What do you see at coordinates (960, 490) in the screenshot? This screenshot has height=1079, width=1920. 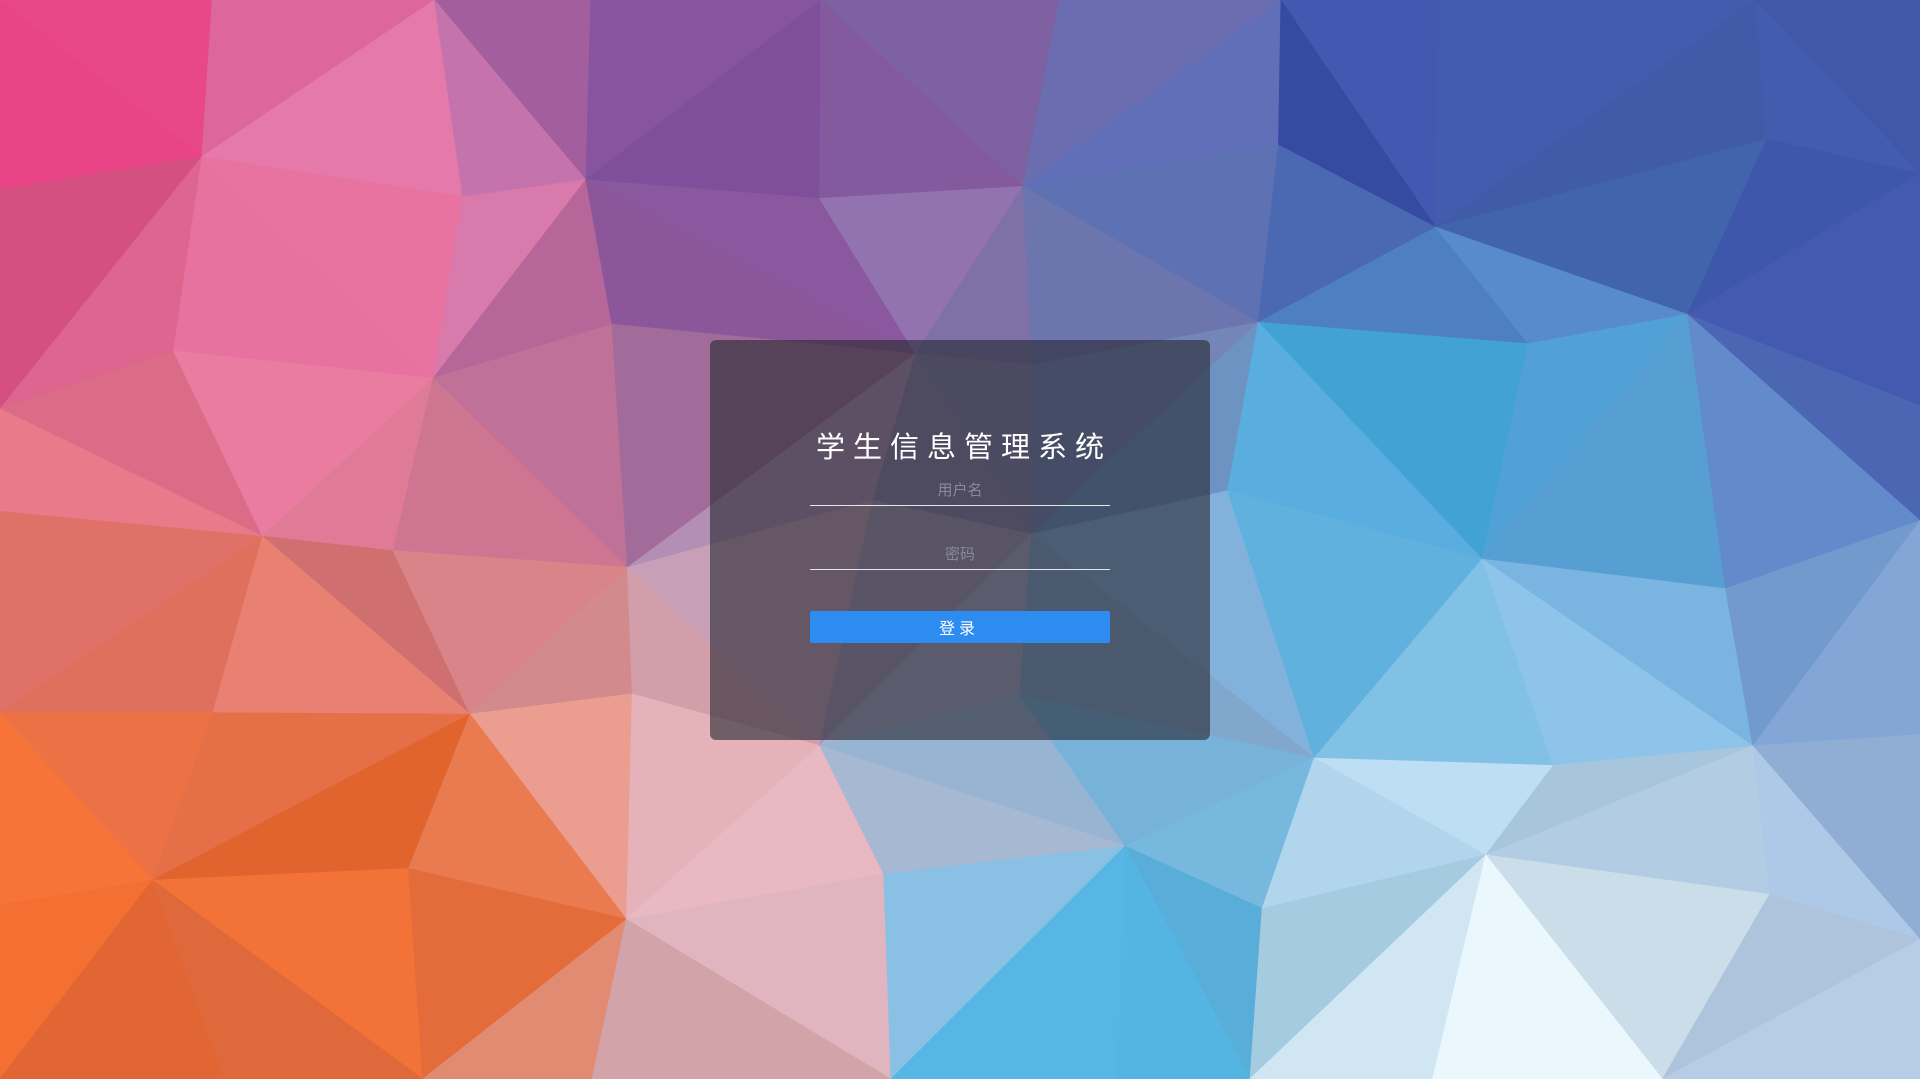 I see `username-input` at bounding box center [960, 490].